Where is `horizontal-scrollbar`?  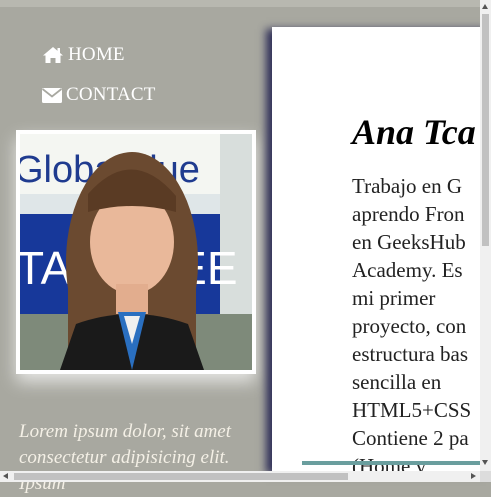 horizontal-scrollbar is located at coordinates (240, 476).